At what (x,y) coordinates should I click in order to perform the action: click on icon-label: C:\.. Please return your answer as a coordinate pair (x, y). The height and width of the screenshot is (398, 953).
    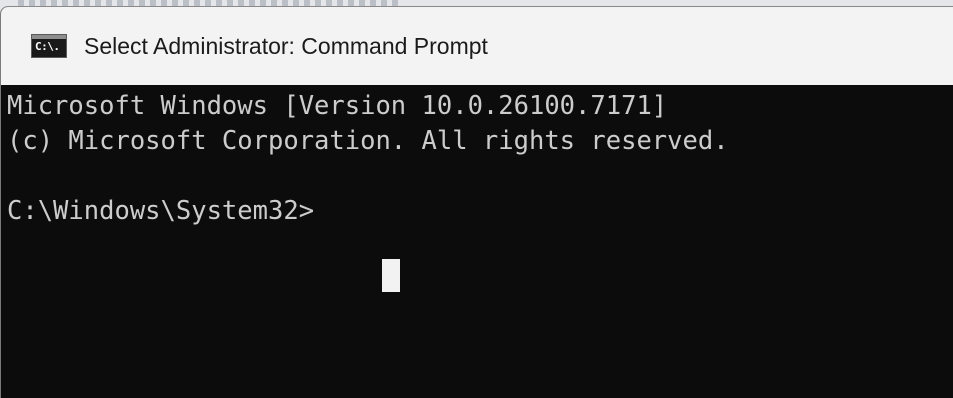
    Looking at the image, I should click on (47, 46).